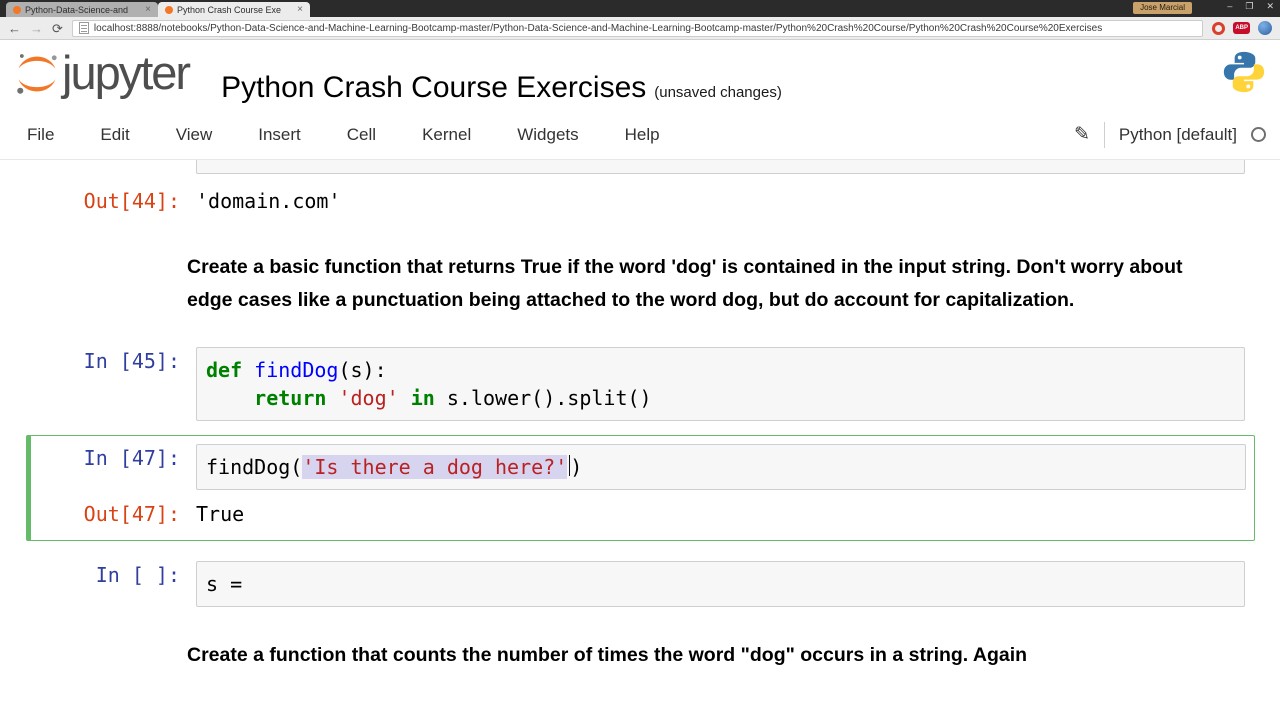 The height and width of the screenshot is (720, 1280). What do you see at coordinates (45, 135) in the screenshot?
I see `menu-file: File` at bounding box center [45, 135].